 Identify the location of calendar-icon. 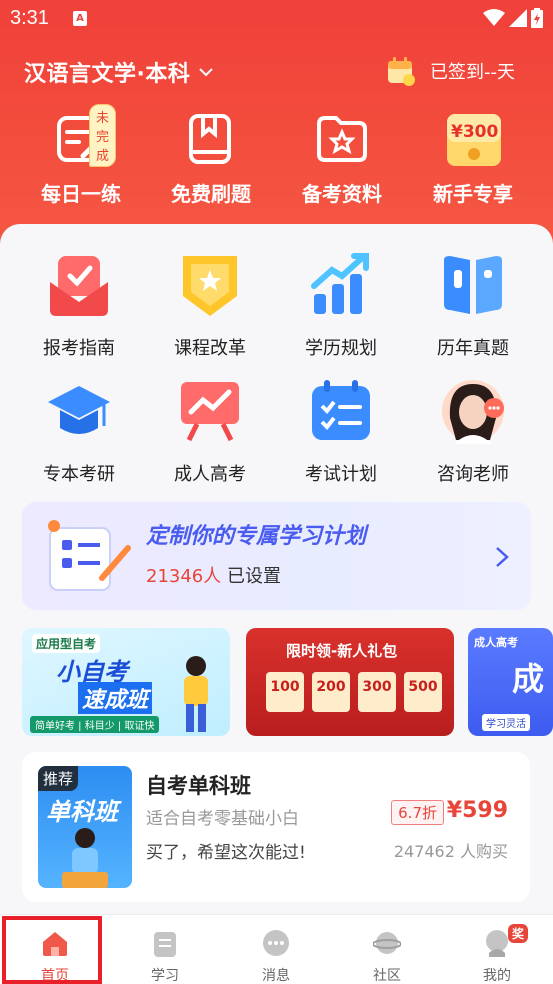
(401, 71).